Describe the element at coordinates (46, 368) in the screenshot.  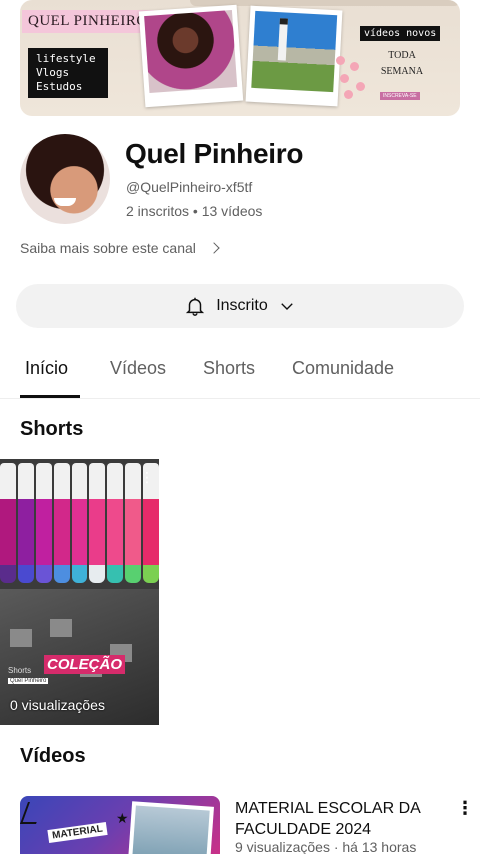
I see `tab-home: Início` at that location.